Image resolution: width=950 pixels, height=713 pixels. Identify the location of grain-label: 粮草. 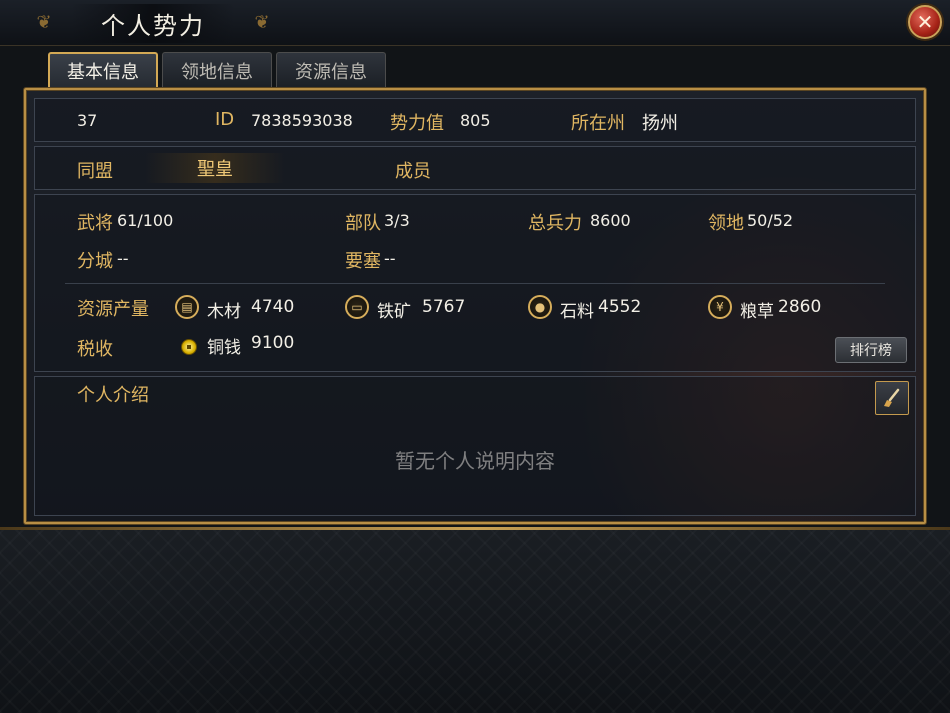
(757, 312).